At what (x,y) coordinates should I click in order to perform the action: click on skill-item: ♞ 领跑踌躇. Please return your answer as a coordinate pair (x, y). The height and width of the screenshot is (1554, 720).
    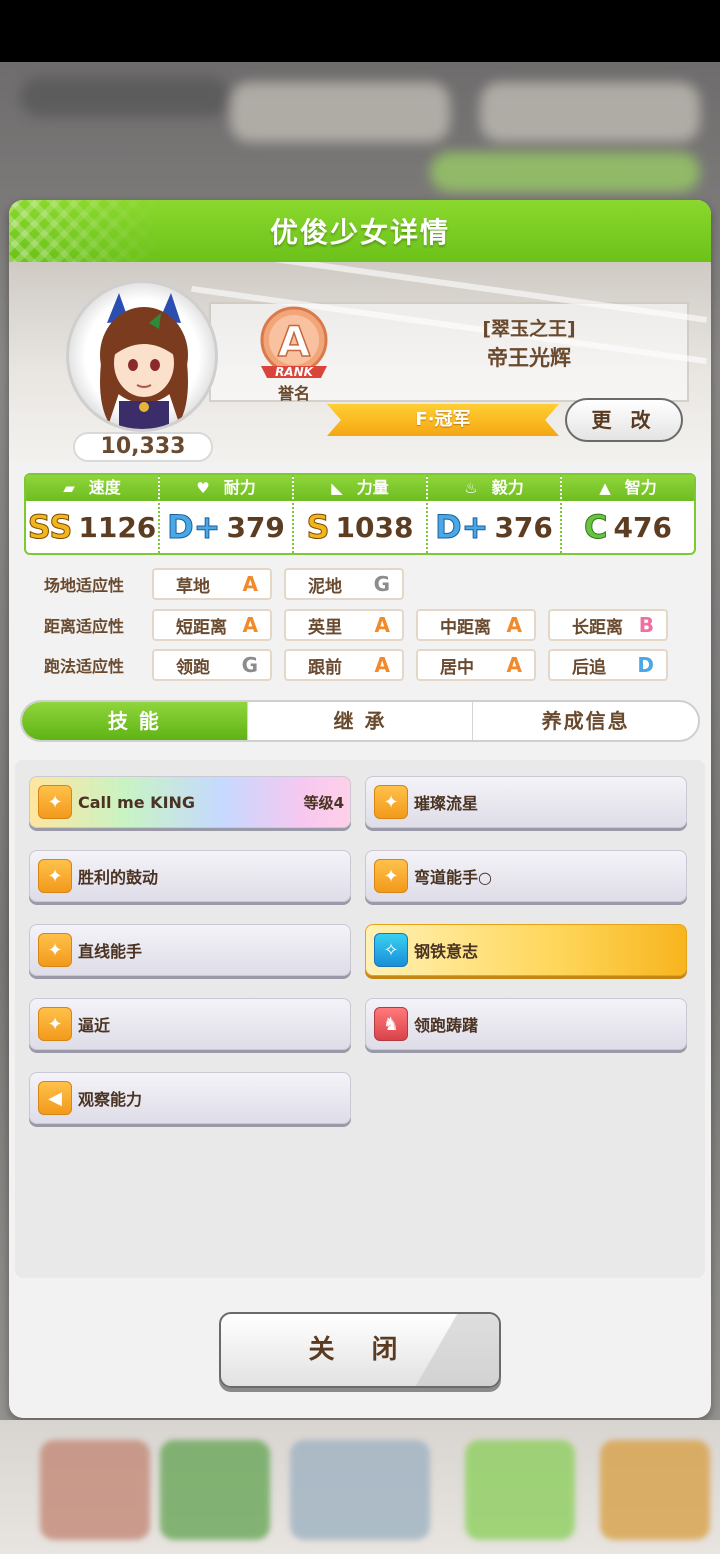
    Looking at the image, I should click on (526, 1024).